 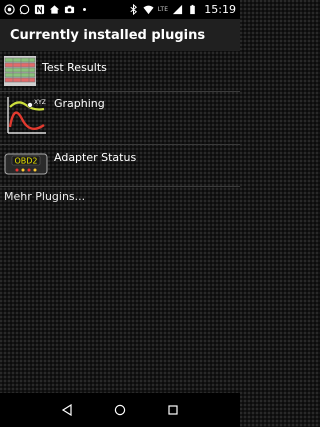 I want to click on network-type: LTE, so click(x=163, y=9).